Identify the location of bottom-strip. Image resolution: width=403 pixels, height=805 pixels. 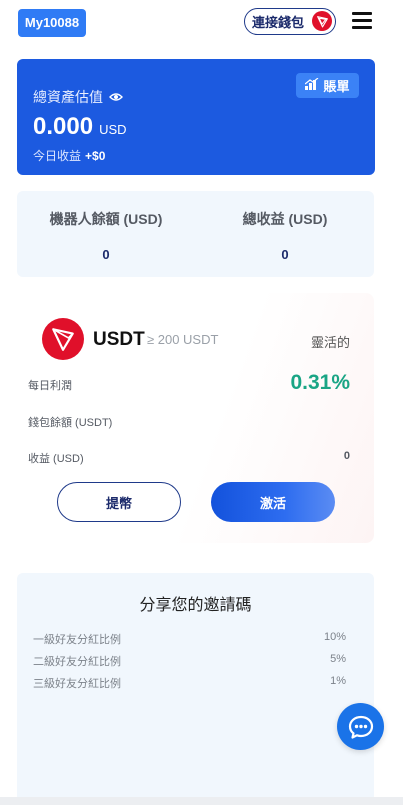
(201, 801).